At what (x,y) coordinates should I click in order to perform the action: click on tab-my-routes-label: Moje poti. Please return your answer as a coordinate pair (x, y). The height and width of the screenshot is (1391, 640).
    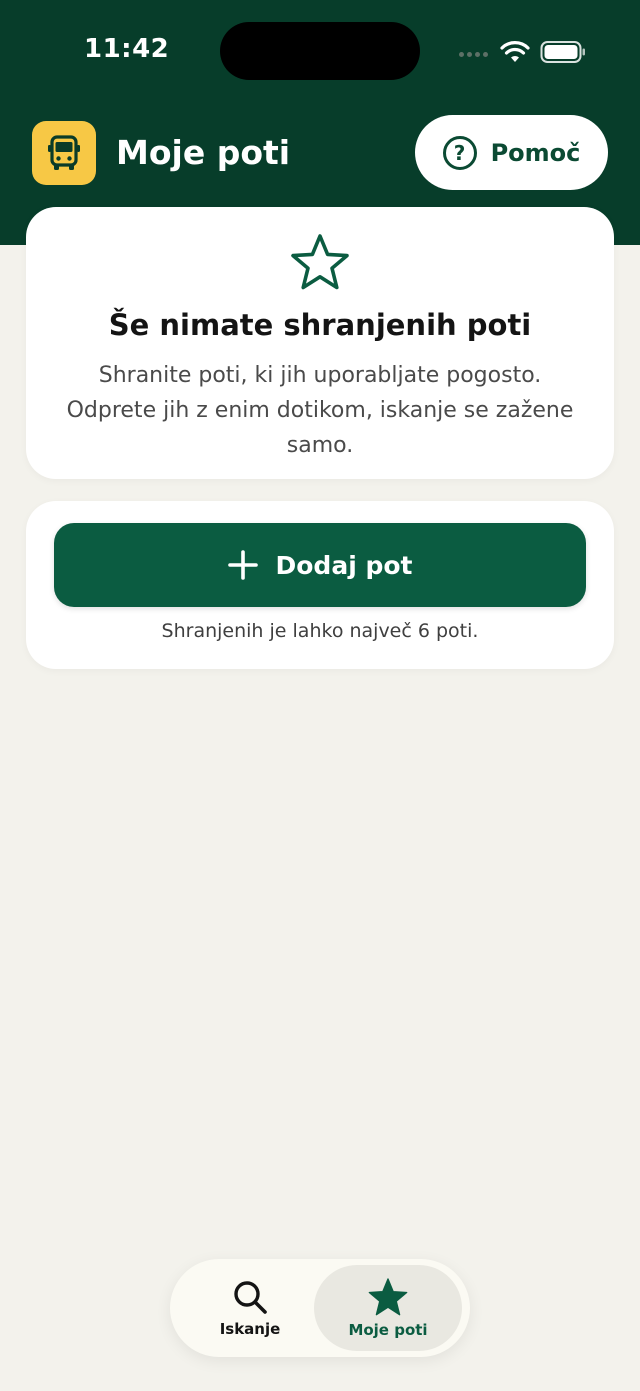
    Looking at the image, I should click on (388, 1330).